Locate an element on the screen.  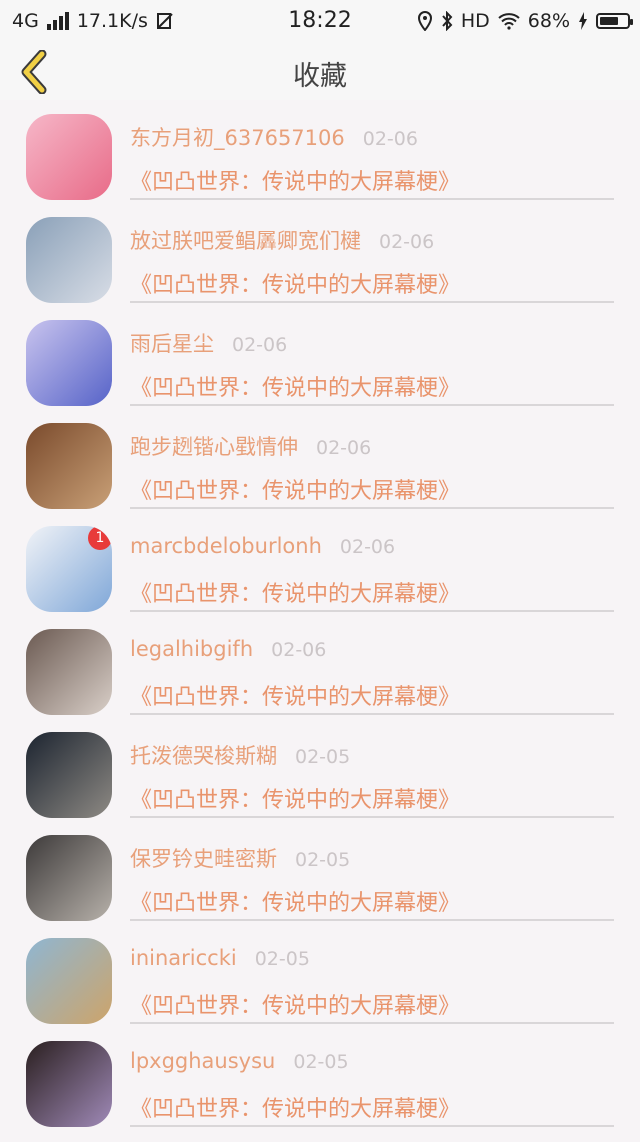
author-line: 托泼德哭梭斯糊 02-05 is located at coordinates (240, 755).